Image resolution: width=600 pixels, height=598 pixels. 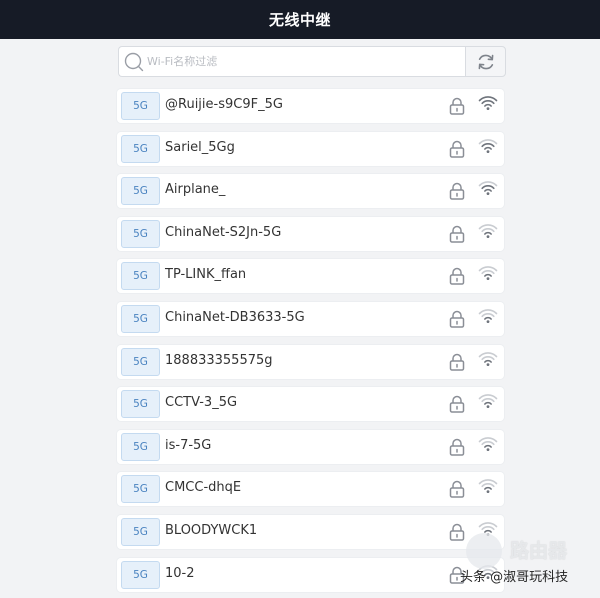 I want to click on network-row: 5G 10-2, so click(x=310, y=574).